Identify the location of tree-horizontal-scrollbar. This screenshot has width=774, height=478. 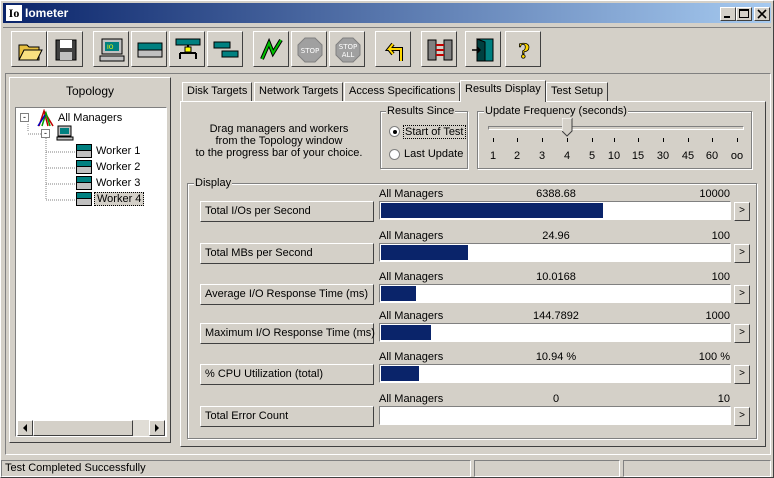
(91, 428).